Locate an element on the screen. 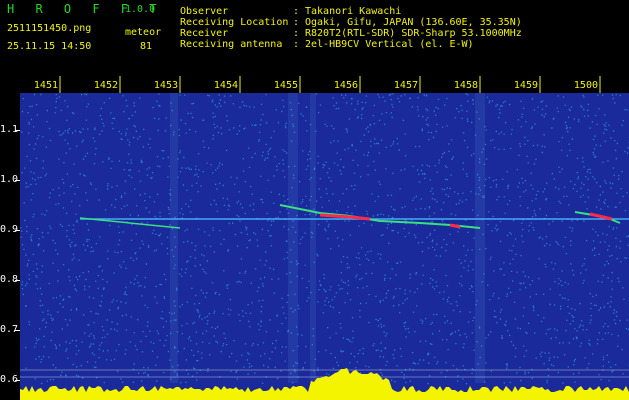 The height and width of the screenshot is (400, 629). datetime: 25.11.15 14:50 is located at coordinates (49, 46).